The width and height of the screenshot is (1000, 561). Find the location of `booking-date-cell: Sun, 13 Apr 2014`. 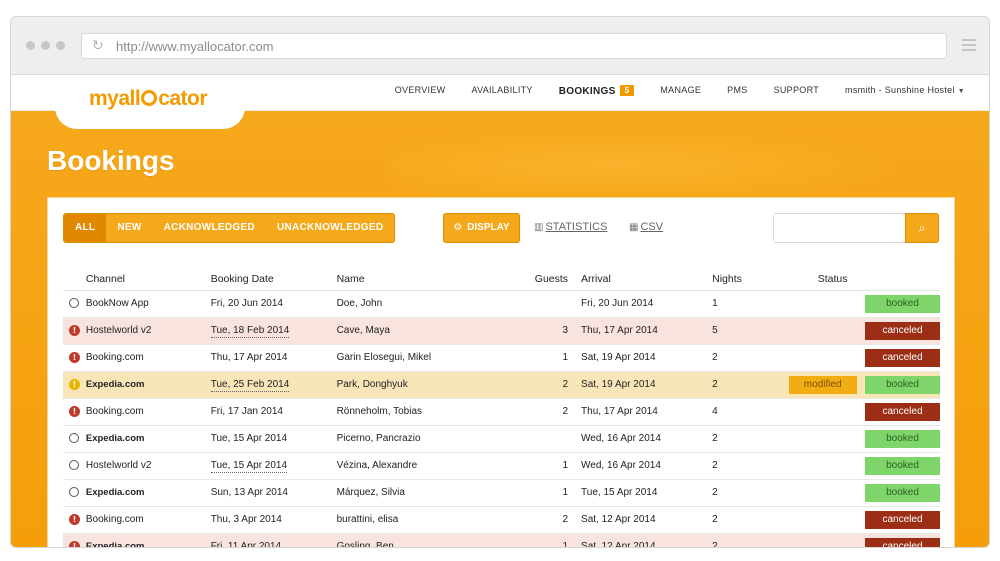

booking-date-cell: Sun, 13 Apr 2014 is located at coordinates (273, 493).